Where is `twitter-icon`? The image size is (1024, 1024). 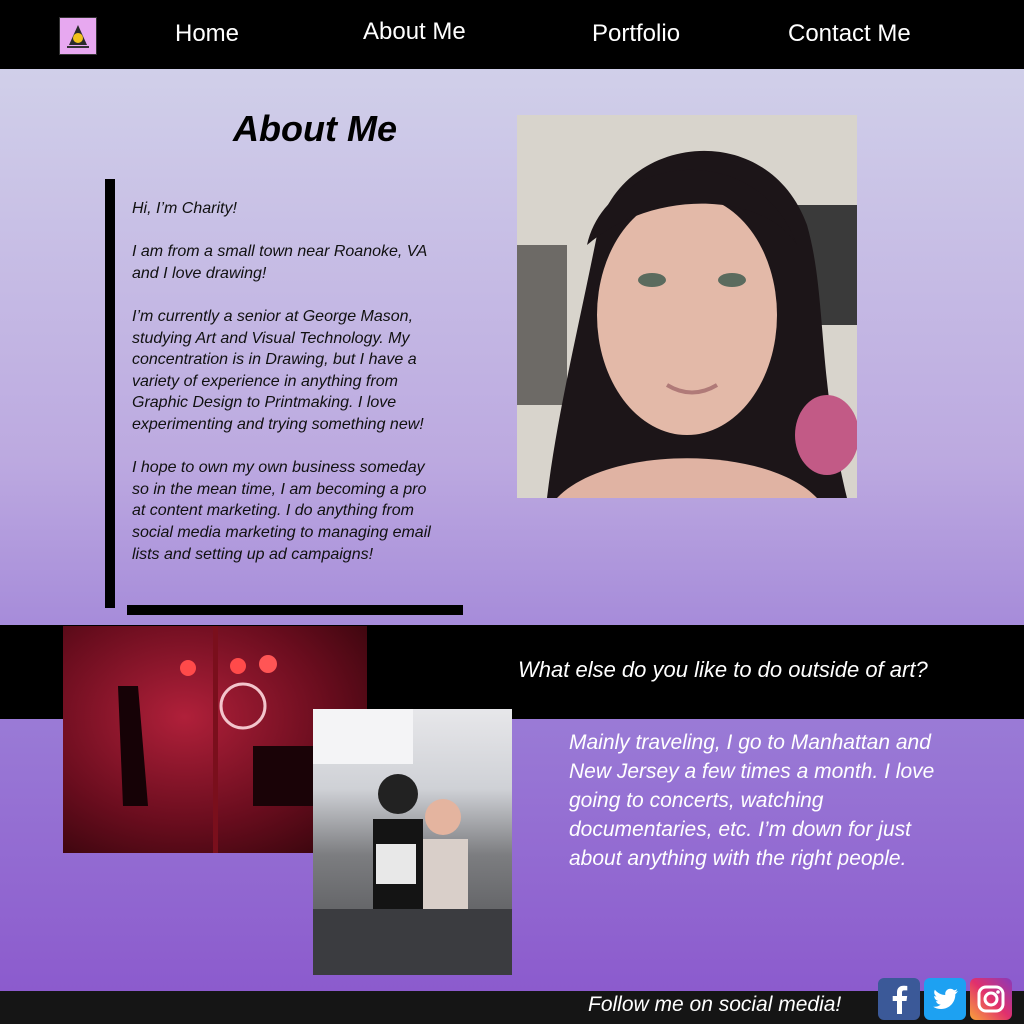
twitter-icon is located at coordinates (945, 999).